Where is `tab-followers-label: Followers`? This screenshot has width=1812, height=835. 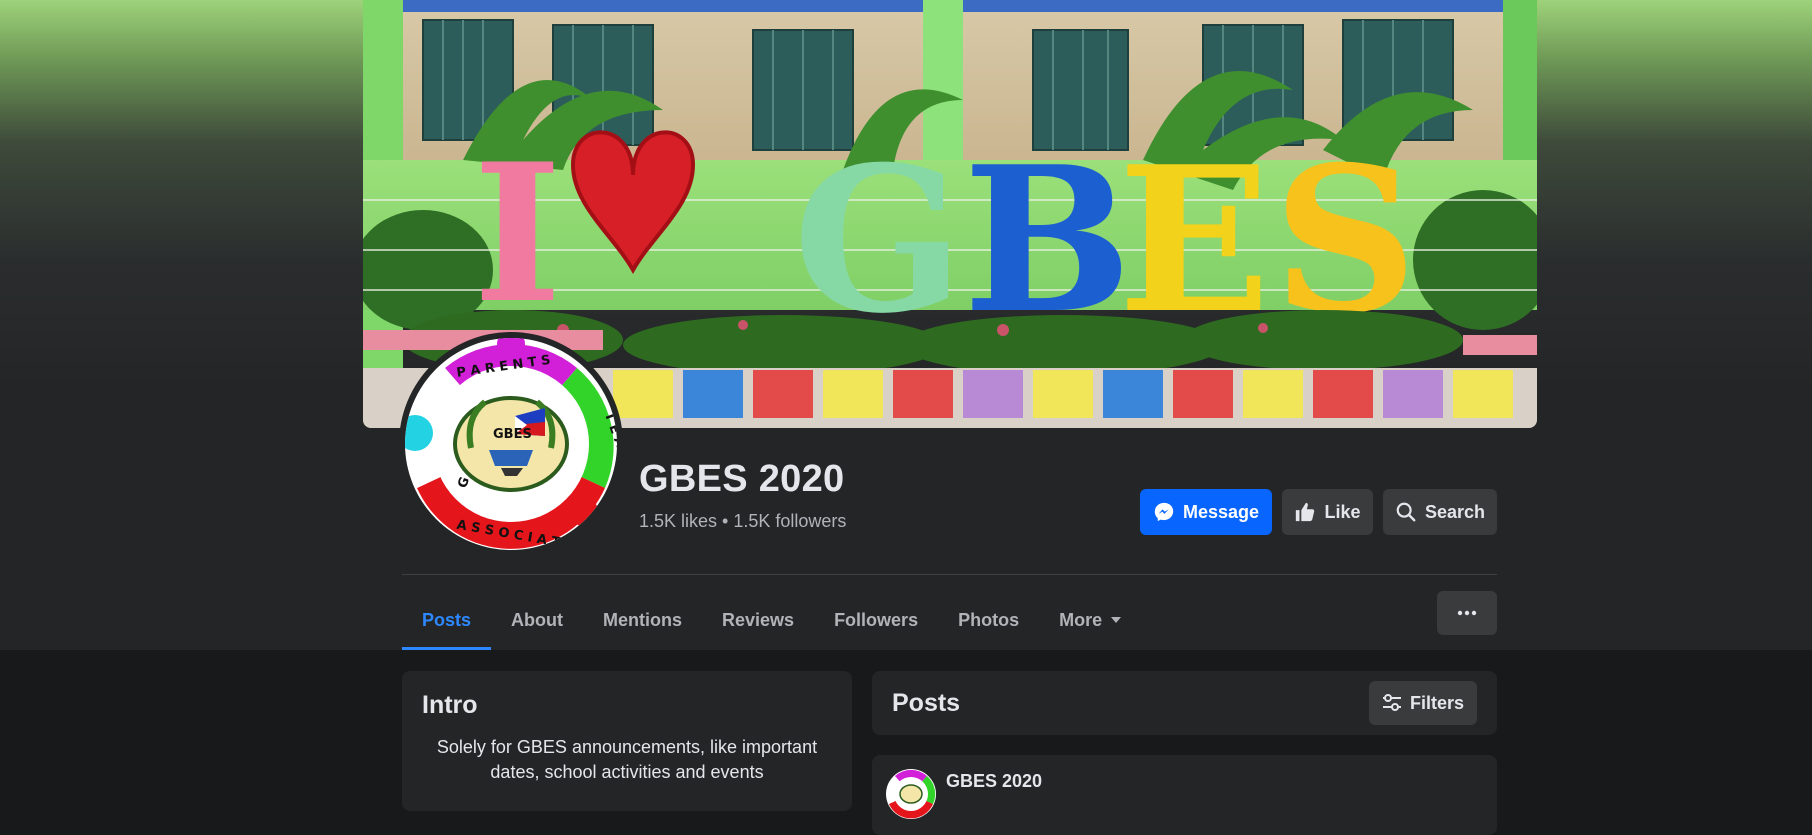
tab-followers-label: Followers is located at coordinates (876, 619).